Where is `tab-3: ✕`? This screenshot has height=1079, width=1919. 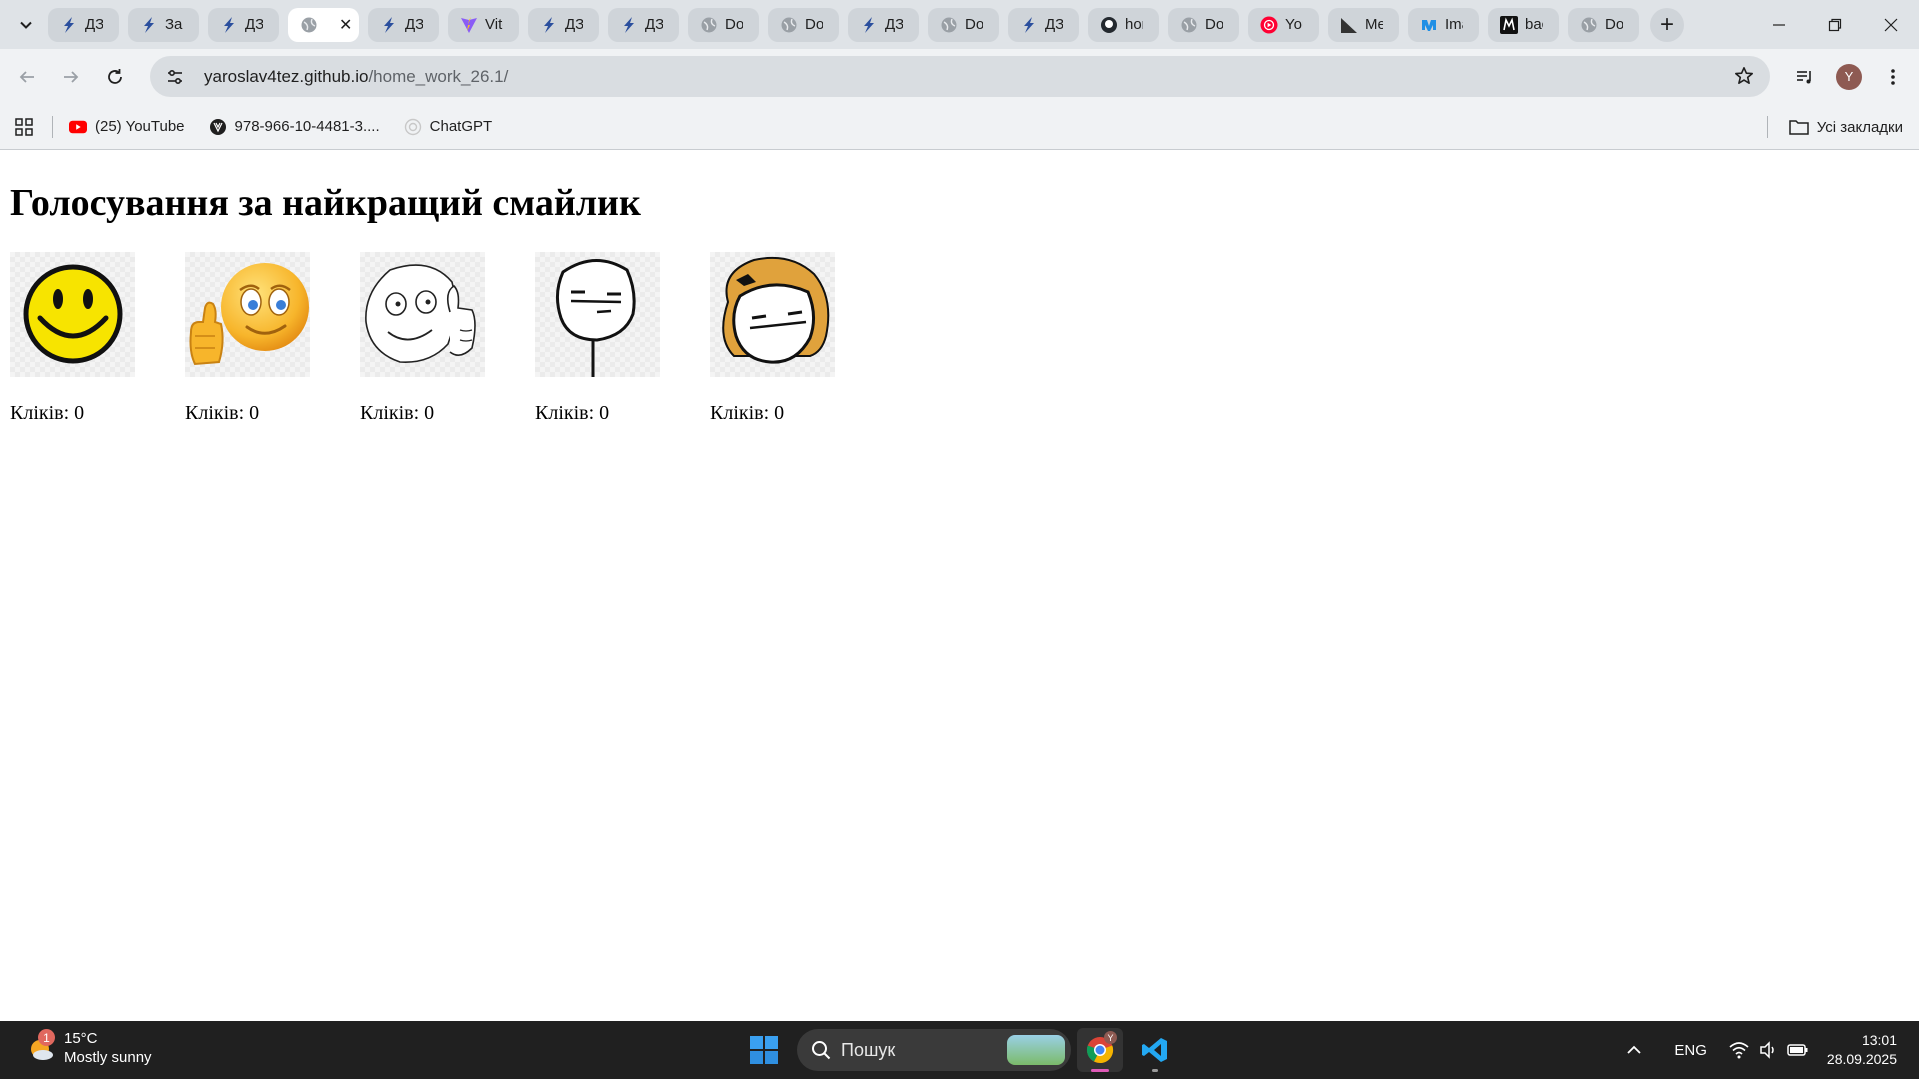 tab-3: ✕ is located at coordinates (323, 24).